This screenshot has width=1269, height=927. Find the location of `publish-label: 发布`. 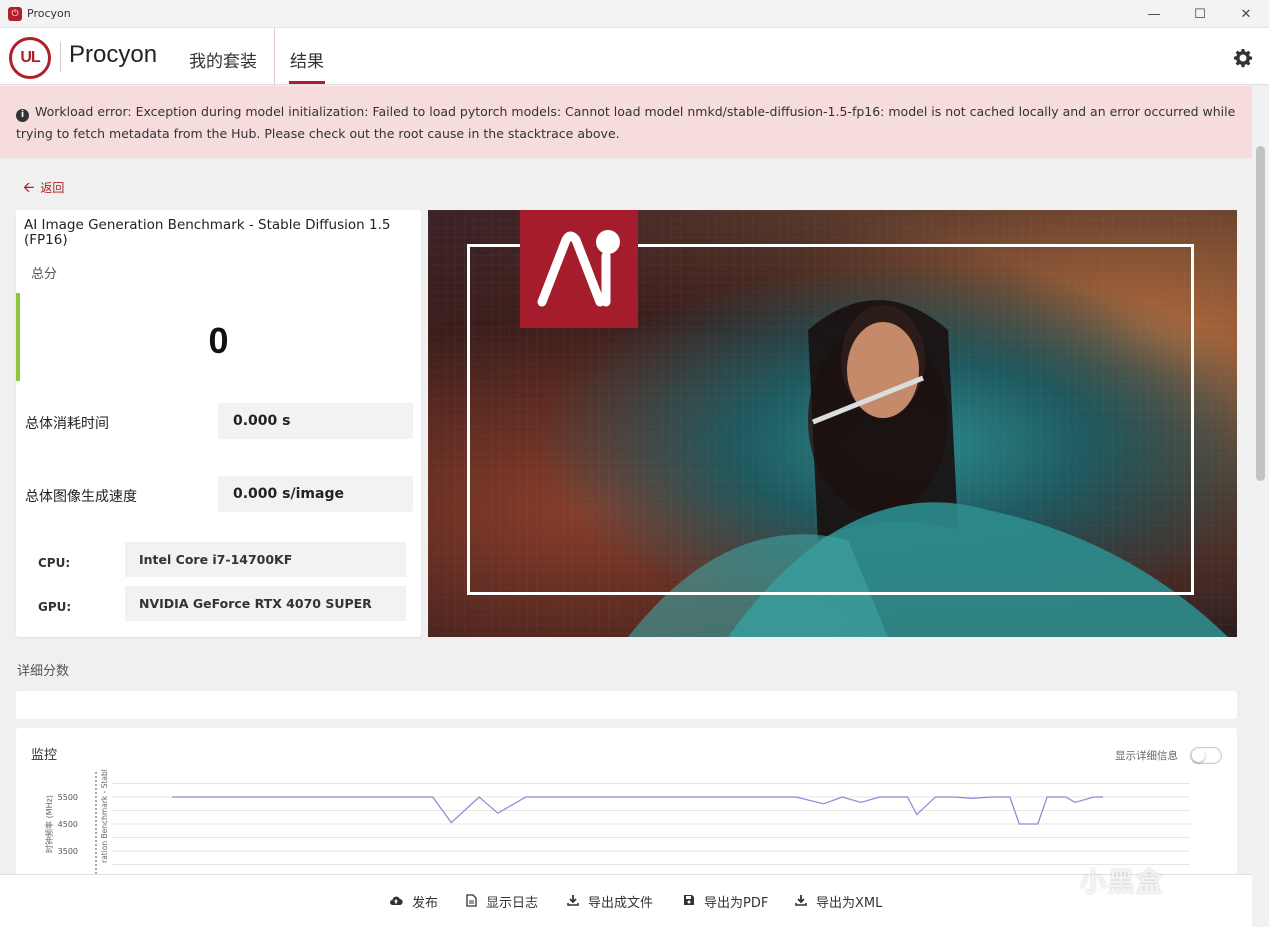

publish-label: 发布 is located at coordinates (425, 903).